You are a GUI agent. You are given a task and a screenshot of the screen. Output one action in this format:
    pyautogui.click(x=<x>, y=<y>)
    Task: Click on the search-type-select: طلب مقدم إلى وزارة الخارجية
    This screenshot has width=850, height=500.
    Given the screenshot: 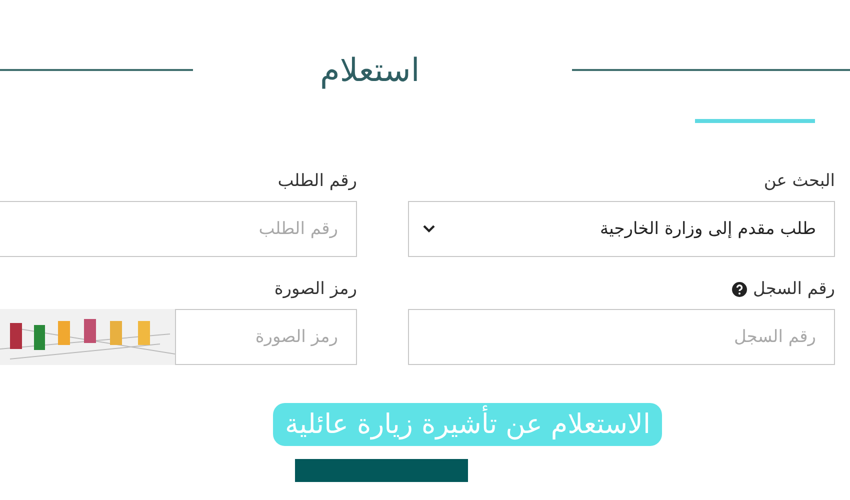 What is the action you would take?
    pyautogui.click(x=621, y=229)
    